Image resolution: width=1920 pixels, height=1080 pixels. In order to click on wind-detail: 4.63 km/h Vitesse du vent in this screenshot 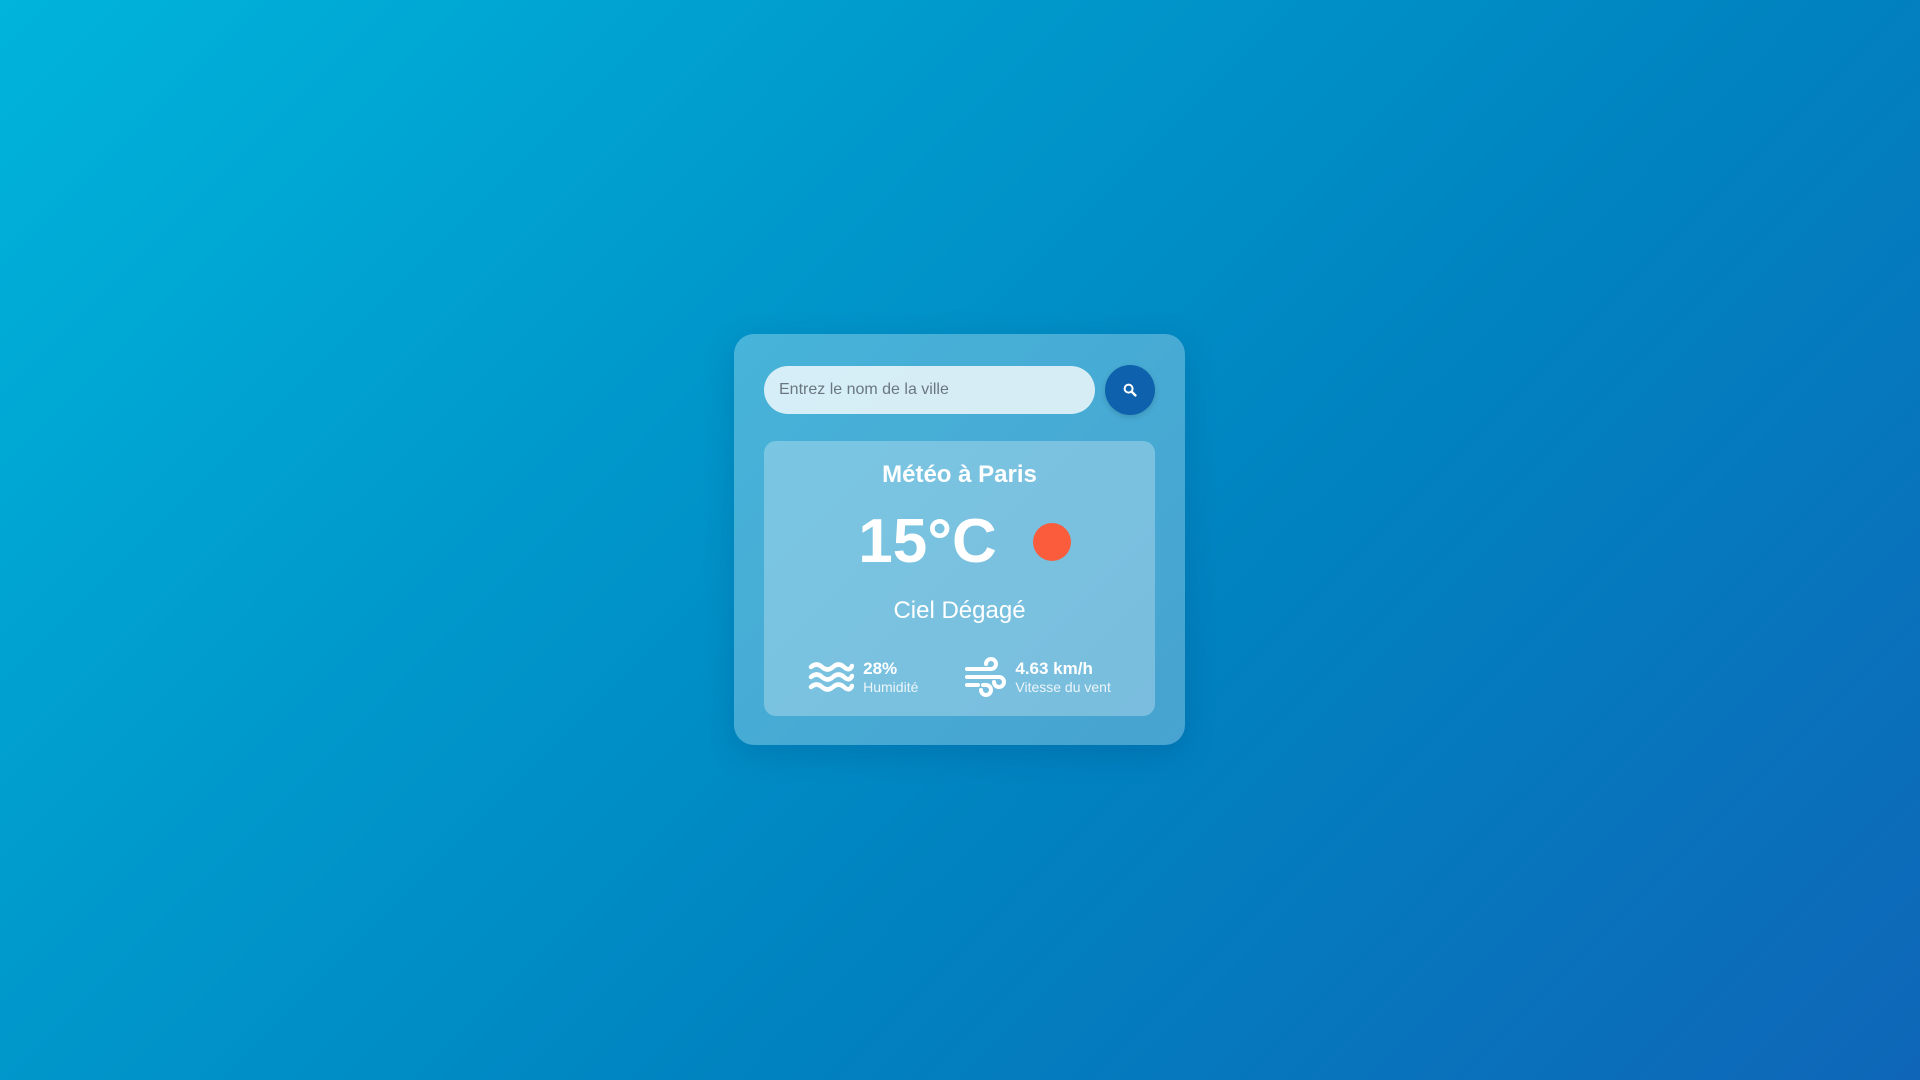, I will do `click(1037, 677)`.